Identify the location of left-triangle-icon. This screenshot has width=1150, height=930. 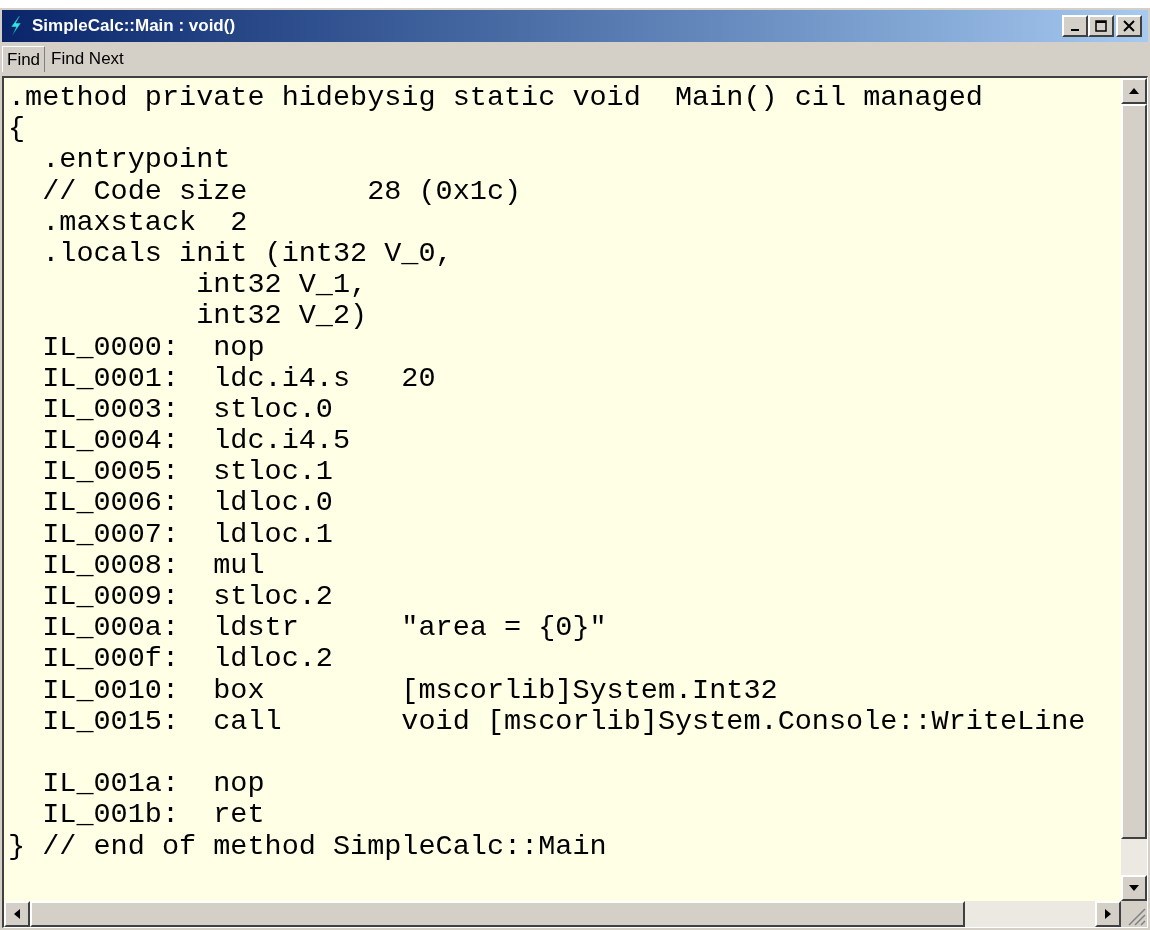
(17, 914).